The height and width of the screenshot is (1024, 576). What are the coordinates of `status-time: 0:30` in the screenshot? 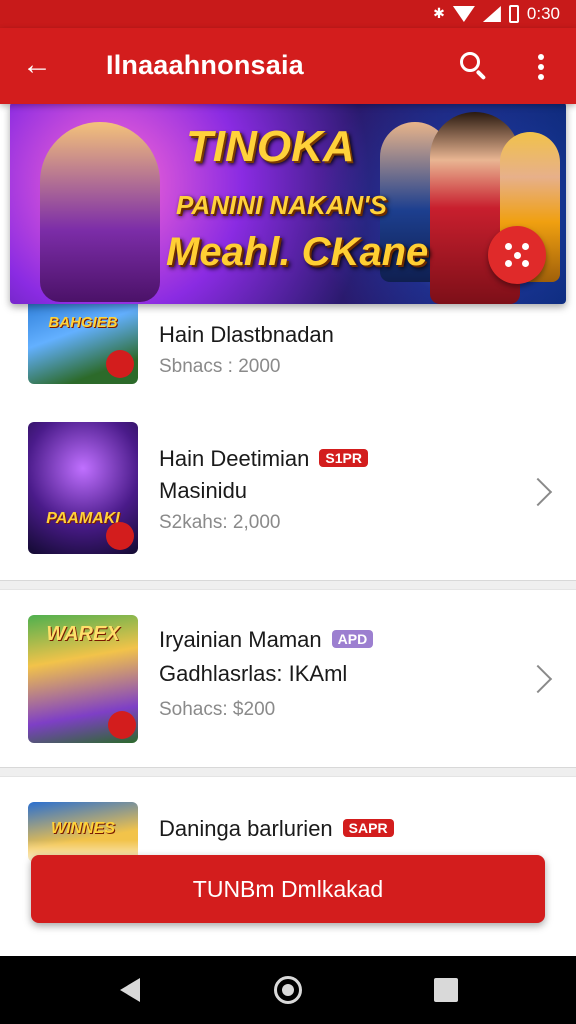 It's located at (543, 13).